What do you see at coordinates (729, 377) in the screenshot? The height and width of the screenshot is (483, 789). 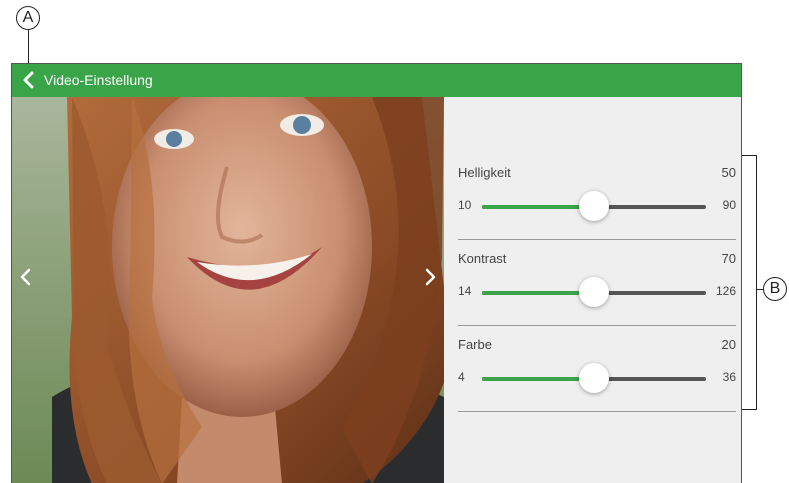 I see `slider-max: 36` at bounding box center [729, 377].